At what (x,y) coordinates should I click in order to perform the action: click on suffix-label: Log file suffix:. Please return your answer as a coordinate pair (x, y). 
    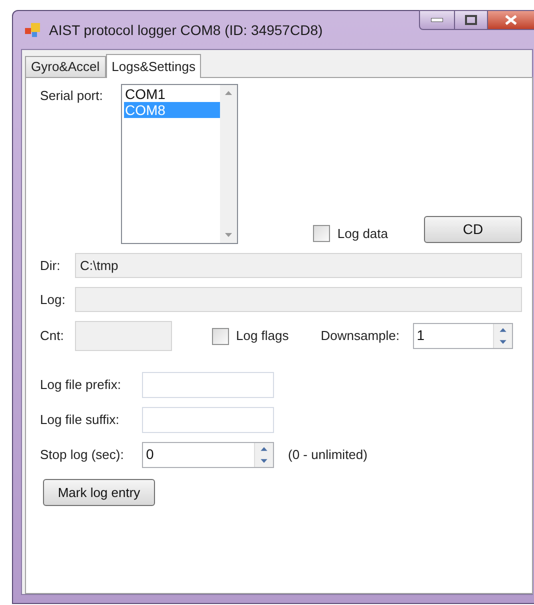
    Looking at the image, I should click on (80, 420).